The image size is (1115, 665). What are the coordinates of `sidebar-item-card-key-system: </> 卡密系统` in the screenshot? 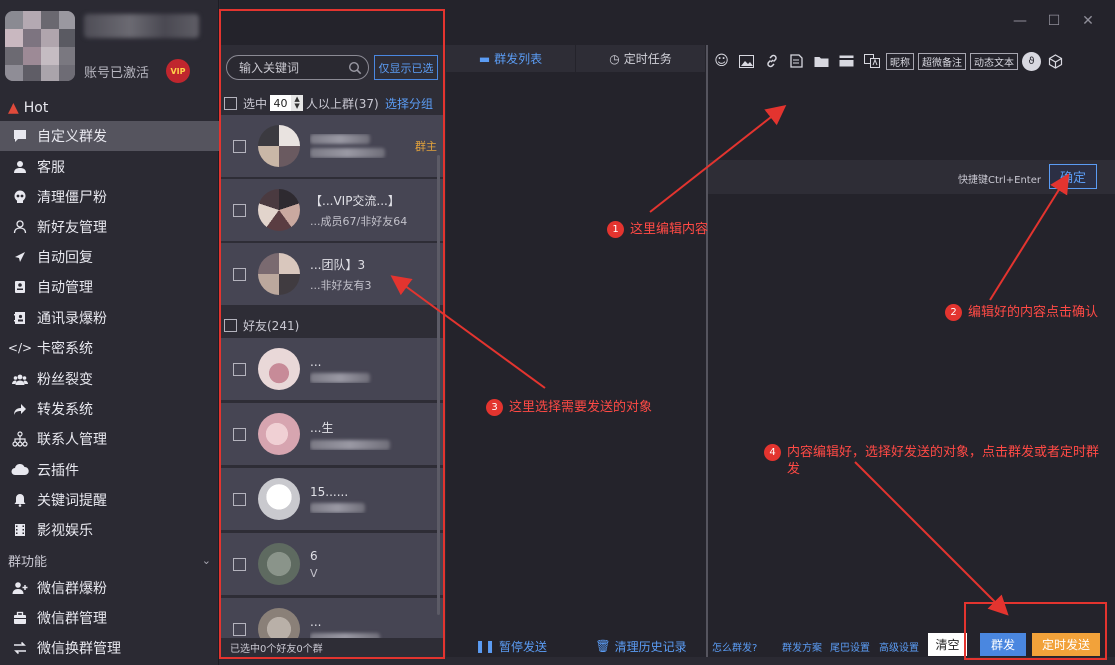 It's located at (109, 348).